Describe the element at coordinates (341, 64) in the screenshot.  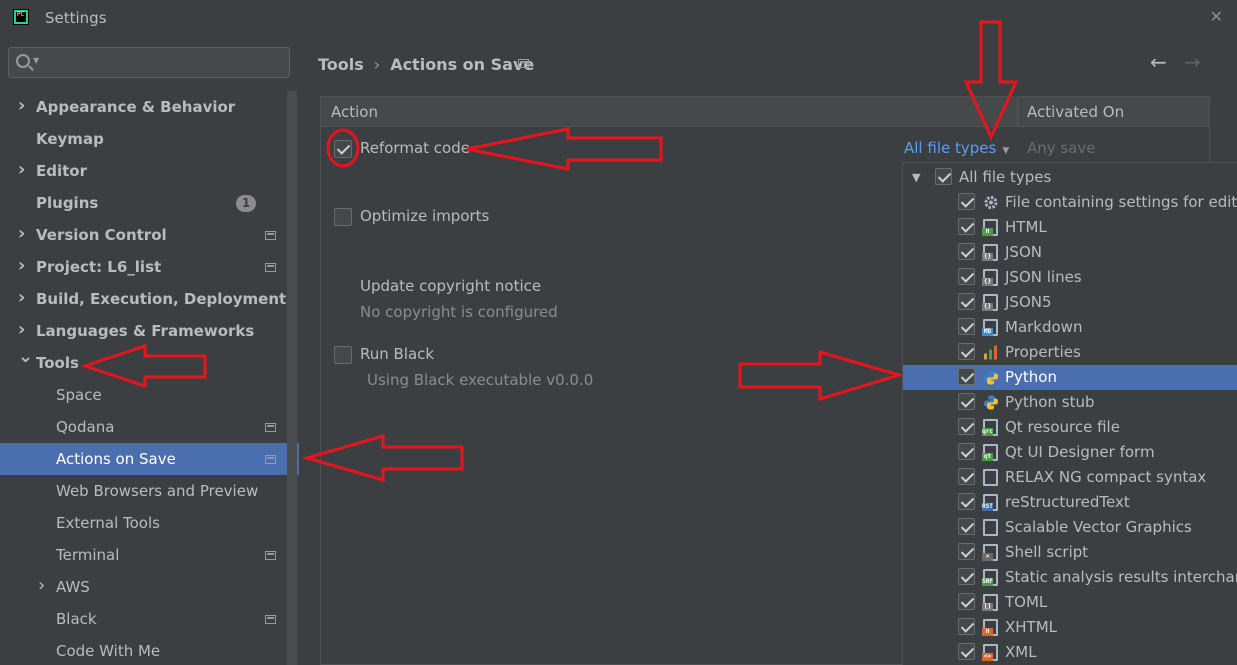
I see `breadcrumb-parent: Tools` at that location.